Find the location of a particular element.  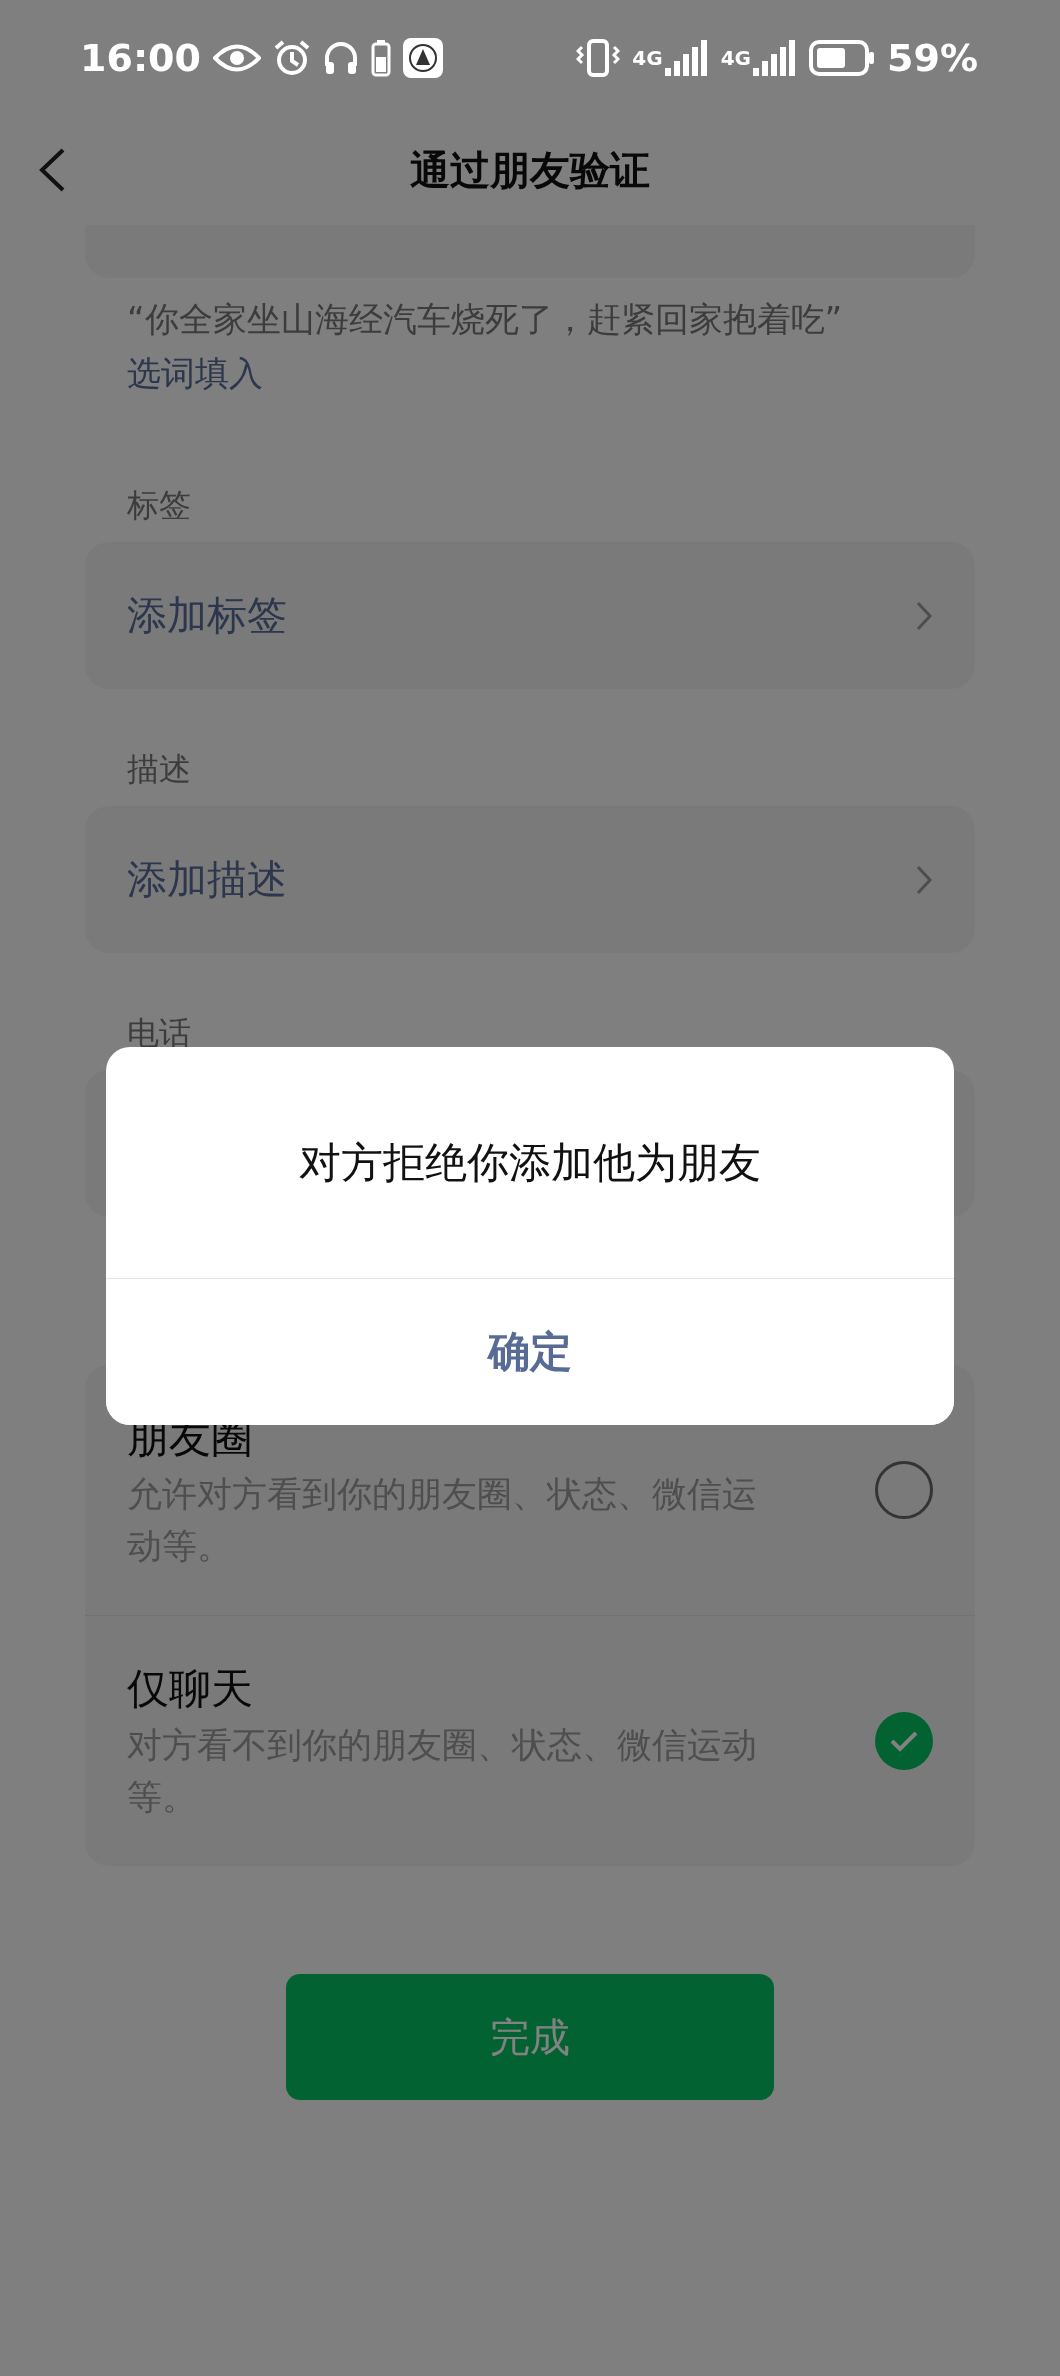

battery-percentage: 59% is located at coordinates (932, 57).